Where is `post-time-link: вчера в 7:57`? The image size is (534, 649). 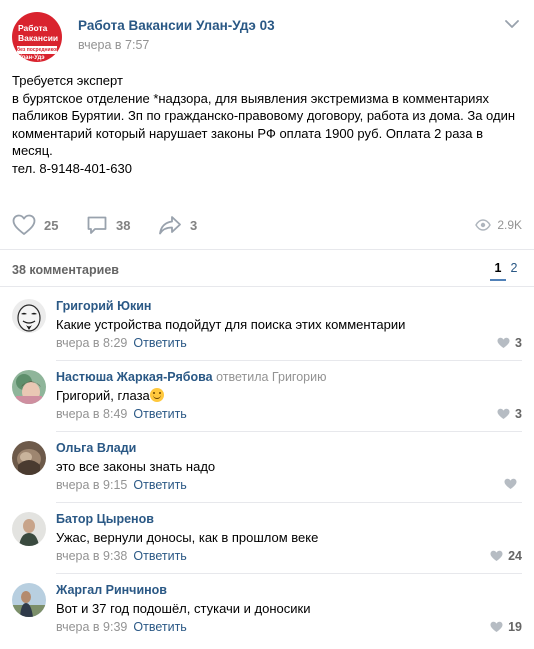
post-time-link: вчера в 7:57 is located at coordinates (113, 45).